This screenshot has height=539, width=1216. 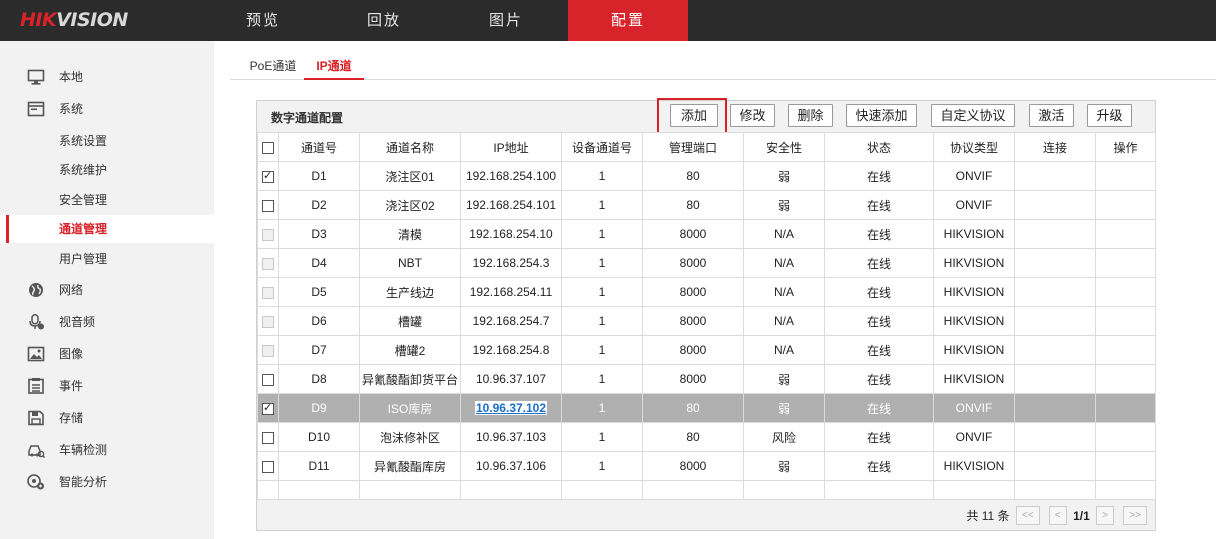 What do you see at coordinates (107, 386) in the screenshot?
I see `sidebar-item-event: 事件` at bounding box center [107, 386].